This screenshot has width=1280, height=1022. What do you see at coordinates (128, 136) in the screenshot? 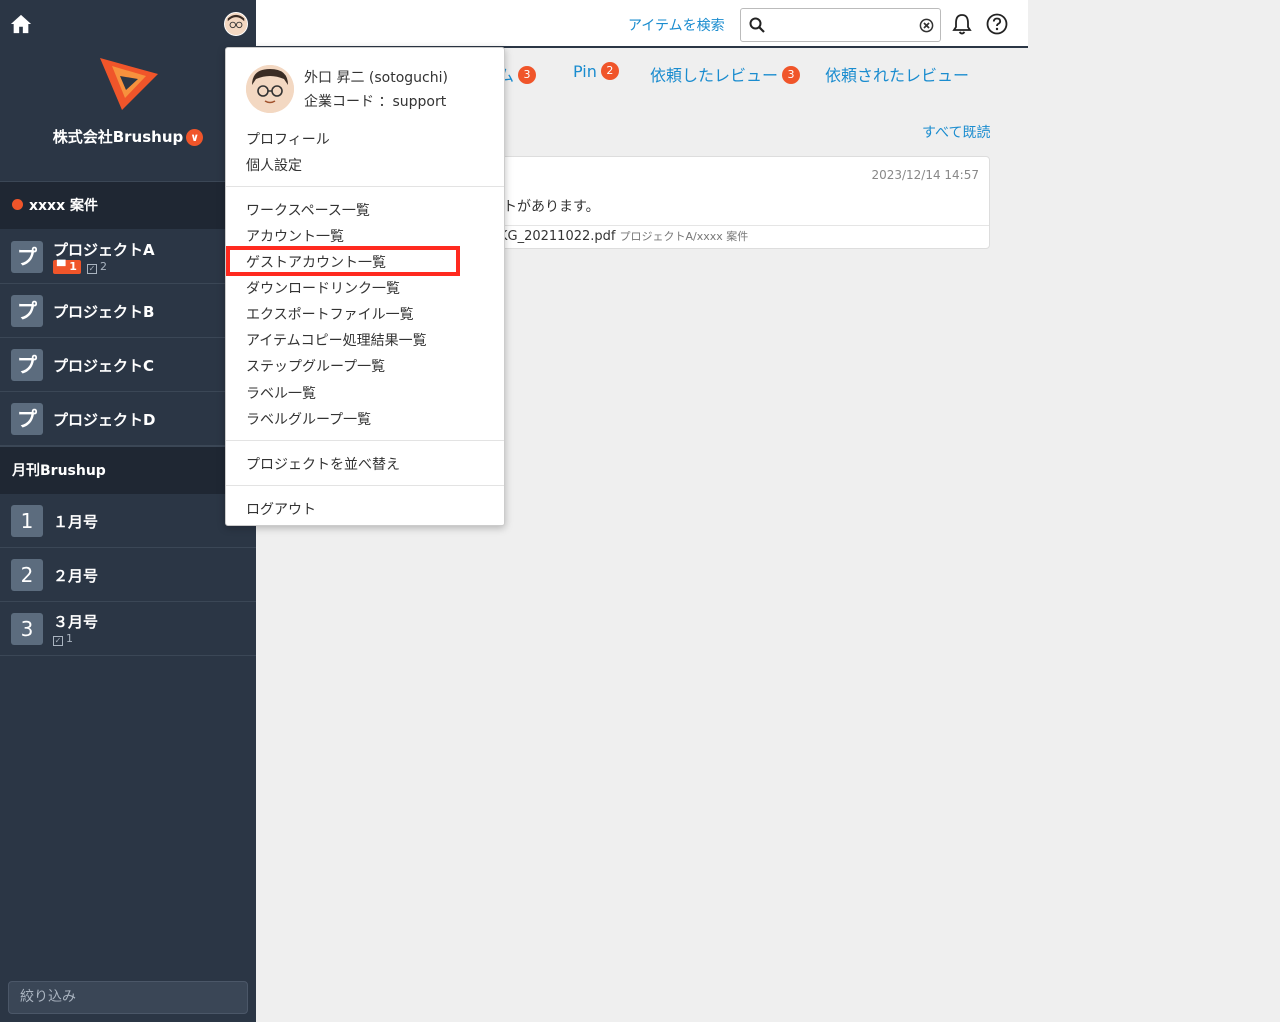
I see `org-name: 株式会社Brushup ∨` at bounding box center [128, 136].